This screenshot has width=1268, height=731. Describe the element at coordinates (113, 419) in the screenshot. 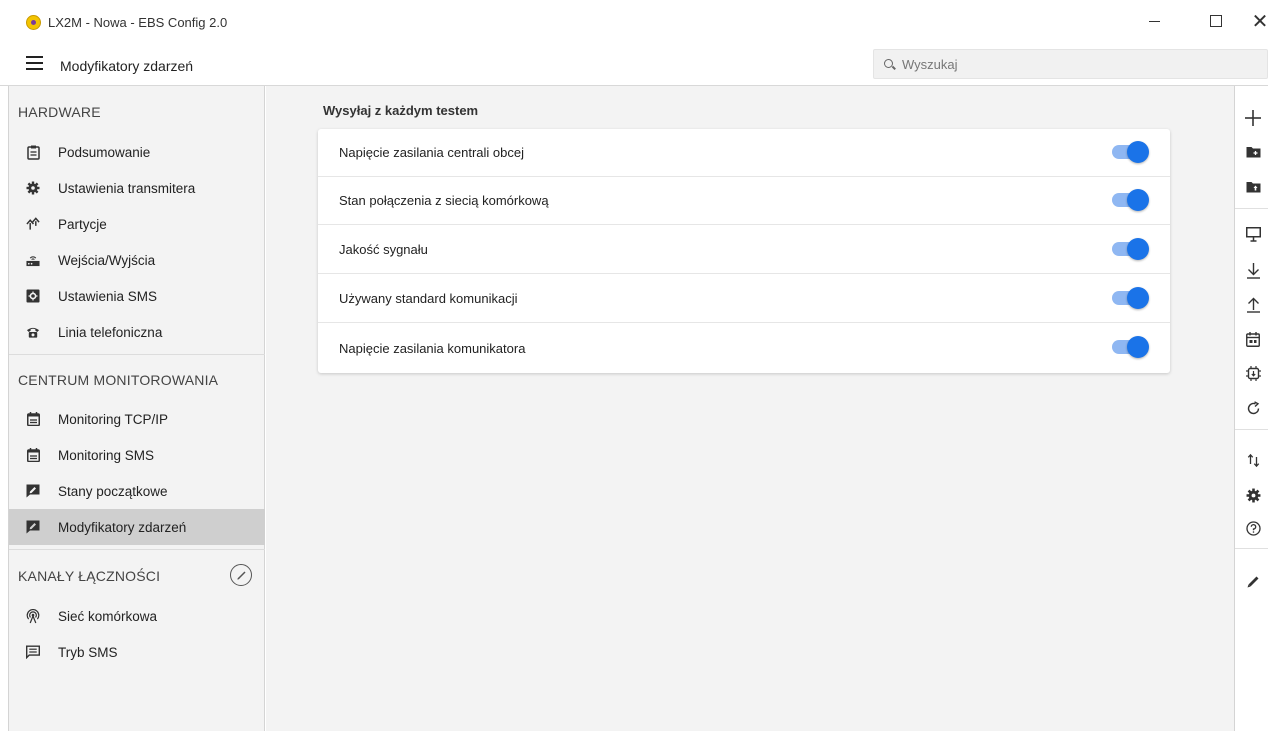

I see `sidebar-item-label: Monitoring TCP/IP` at that location.